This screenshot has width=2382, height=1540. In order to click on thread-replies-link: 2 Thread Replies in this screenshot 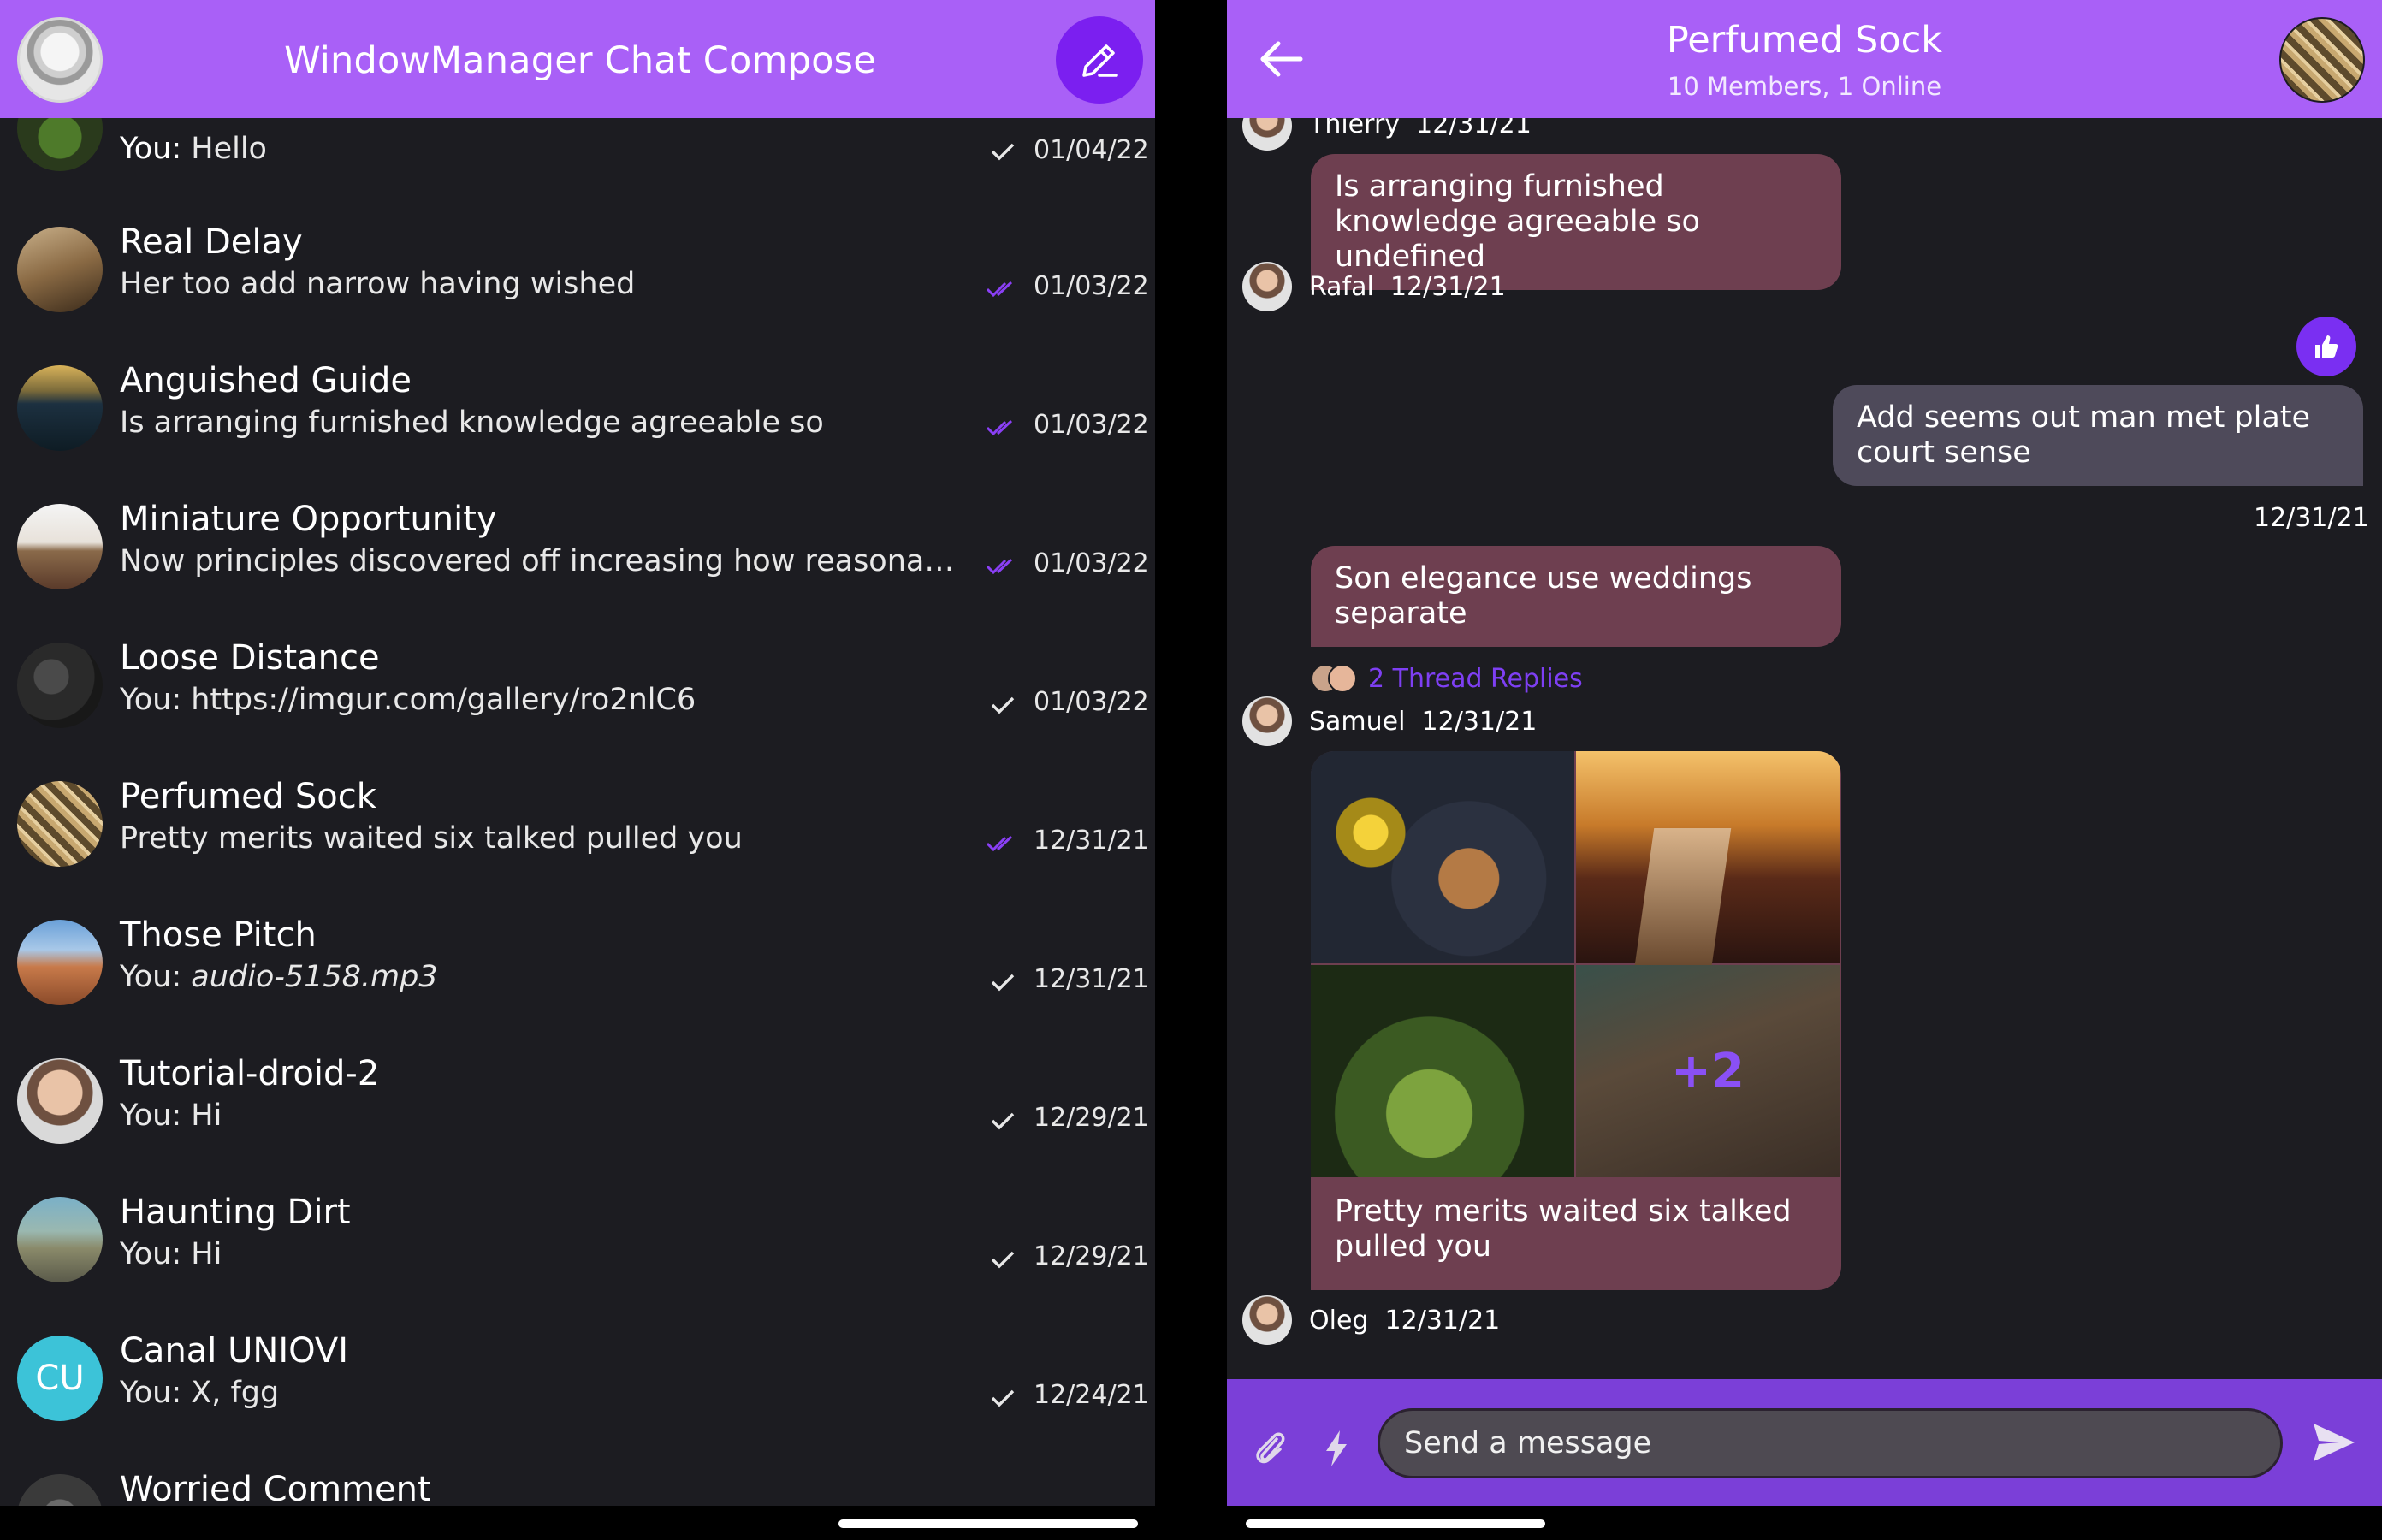, I will do `click(1475, 679)`.